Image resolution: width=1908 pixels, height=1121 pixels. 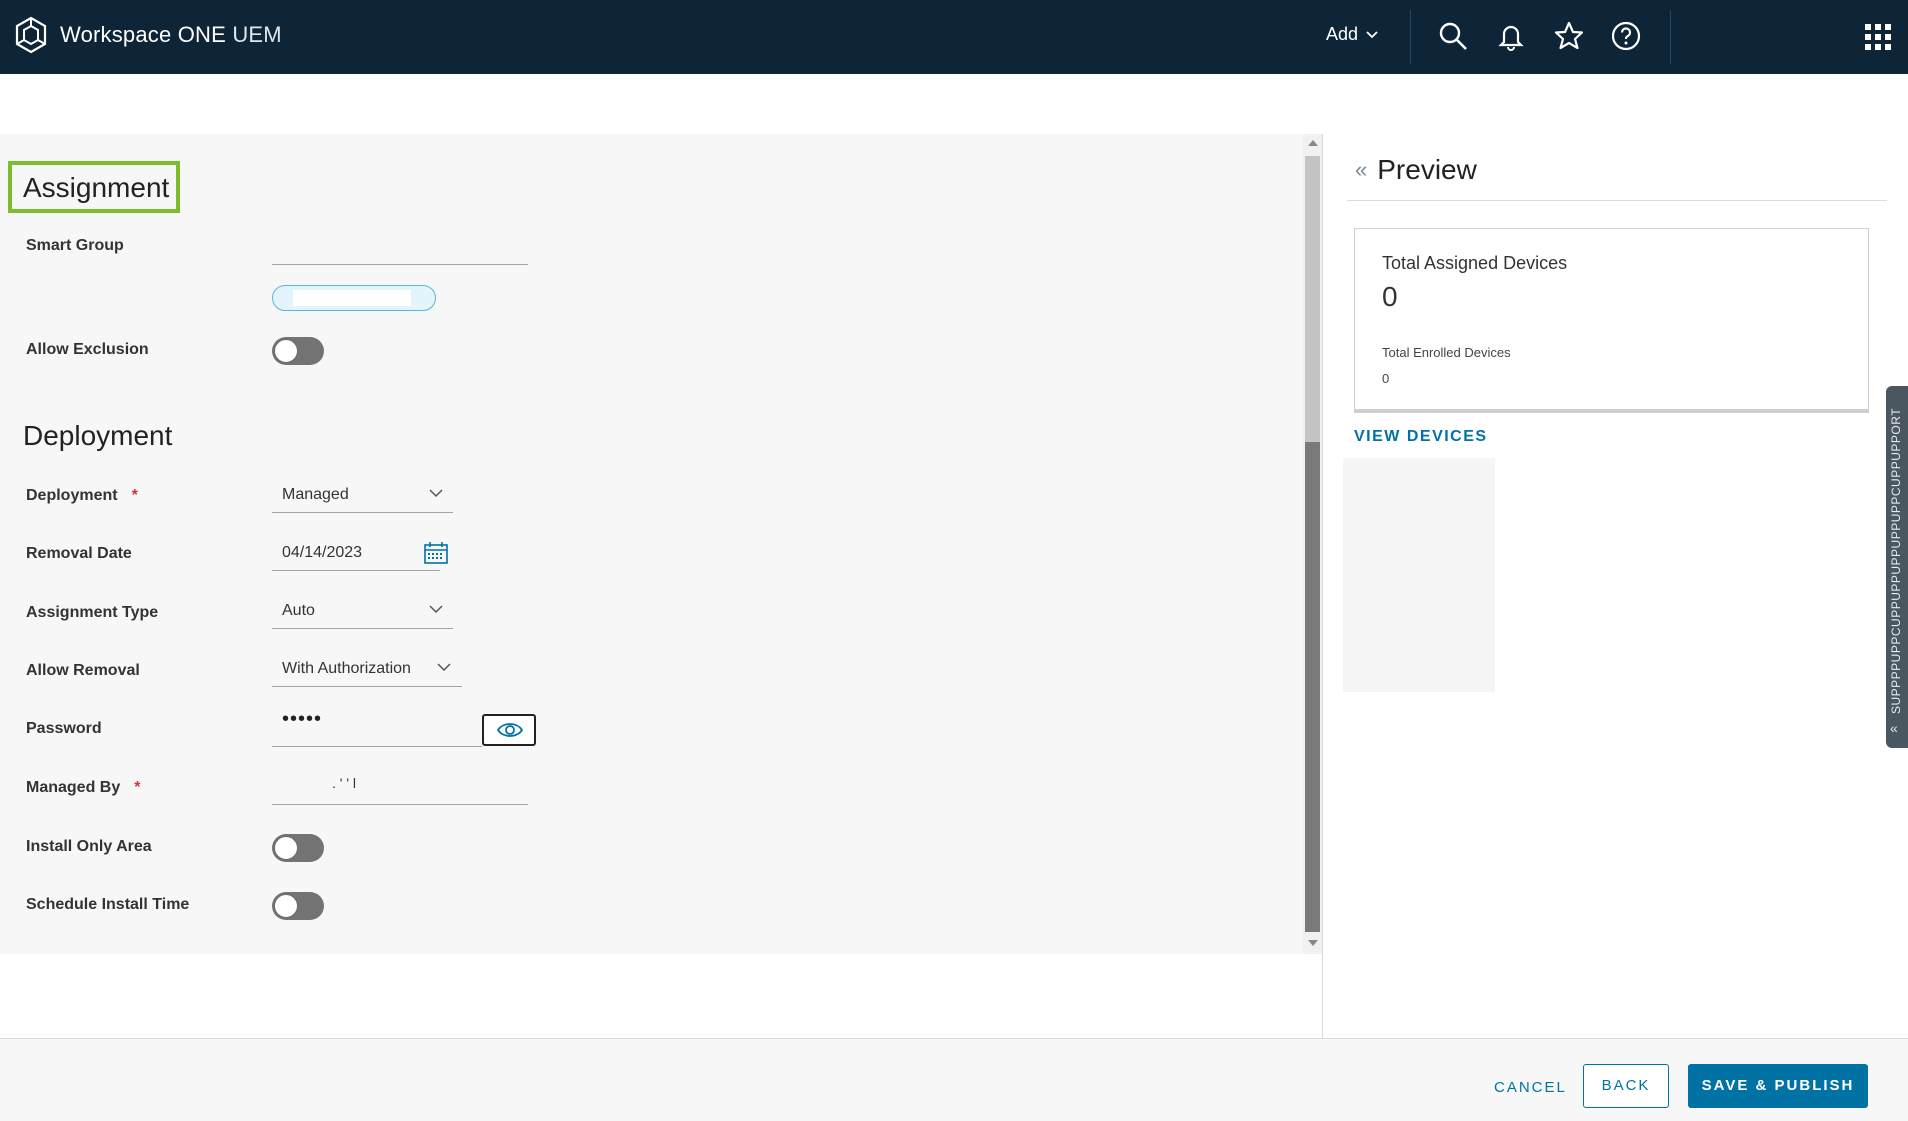 I want to click on add-menu-button: Add, so click(x=1352, y=34).